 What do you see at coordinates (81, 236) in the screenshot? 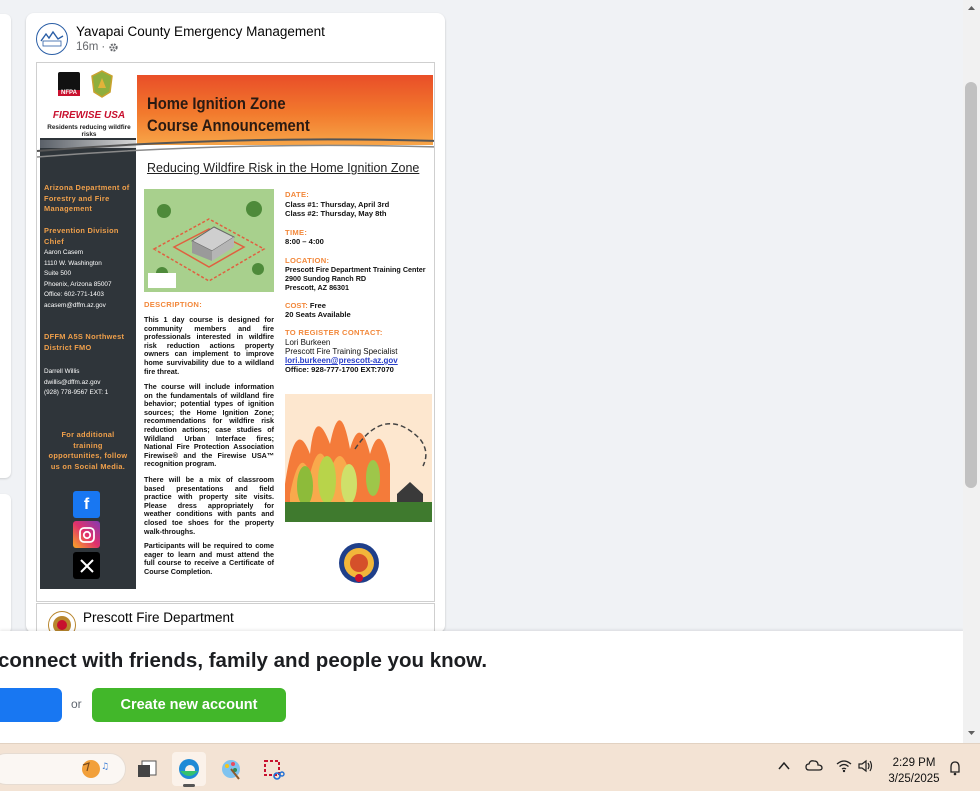
I see `sidebar-division: Prevention Division Chief` at bounding box center [81, 236].